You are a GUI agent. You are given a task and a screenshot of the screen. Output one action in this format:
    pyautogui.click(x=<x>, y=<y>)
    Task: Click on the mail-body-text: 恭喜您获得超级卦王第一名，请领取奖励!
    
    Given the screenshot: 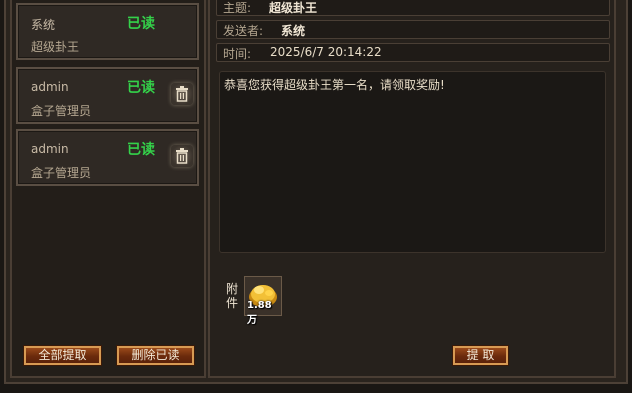 What is the action you would take?
    pyautogui.click(x=334, y=85)
    